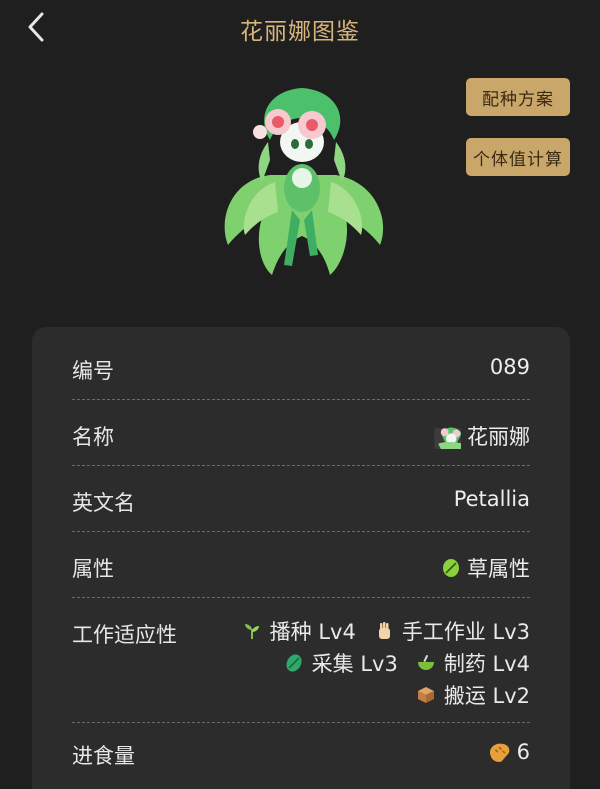 The height and width of the screenshot is (789, 600). Describe the element at coordinates (523, 752) in the screenshot. I see `food-value: 6` at that location.